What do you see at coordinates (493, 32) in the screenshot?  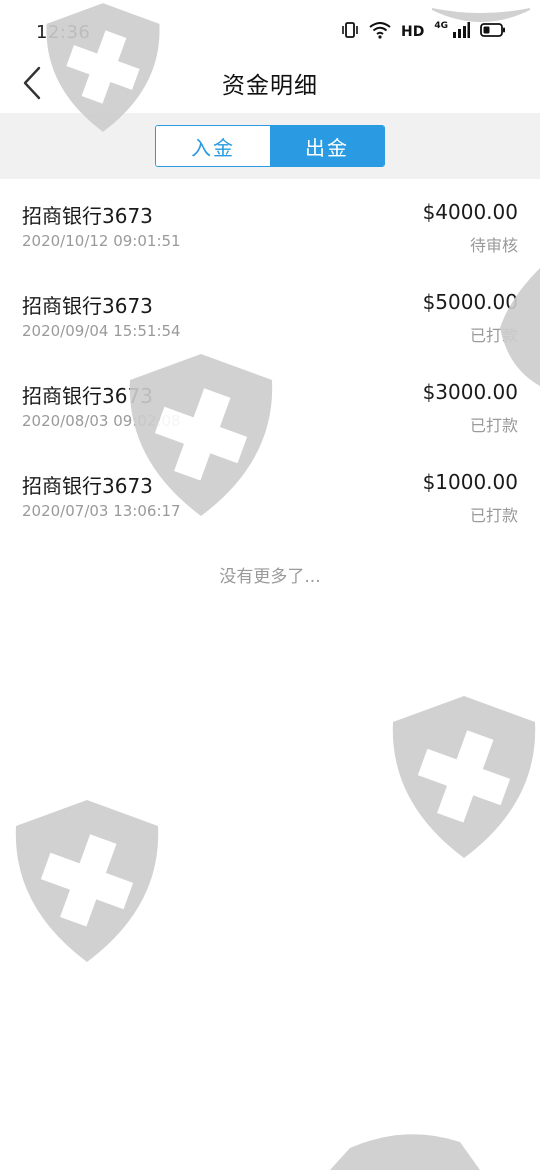 I see `battery-icon` at bounding box center [493, 32].